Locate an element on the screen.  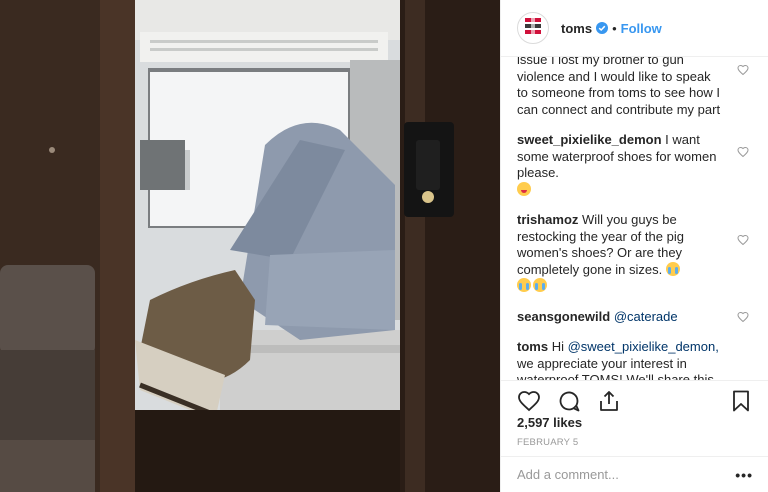
comment-text-prefix: Hi is located at coordinates (557, 346).